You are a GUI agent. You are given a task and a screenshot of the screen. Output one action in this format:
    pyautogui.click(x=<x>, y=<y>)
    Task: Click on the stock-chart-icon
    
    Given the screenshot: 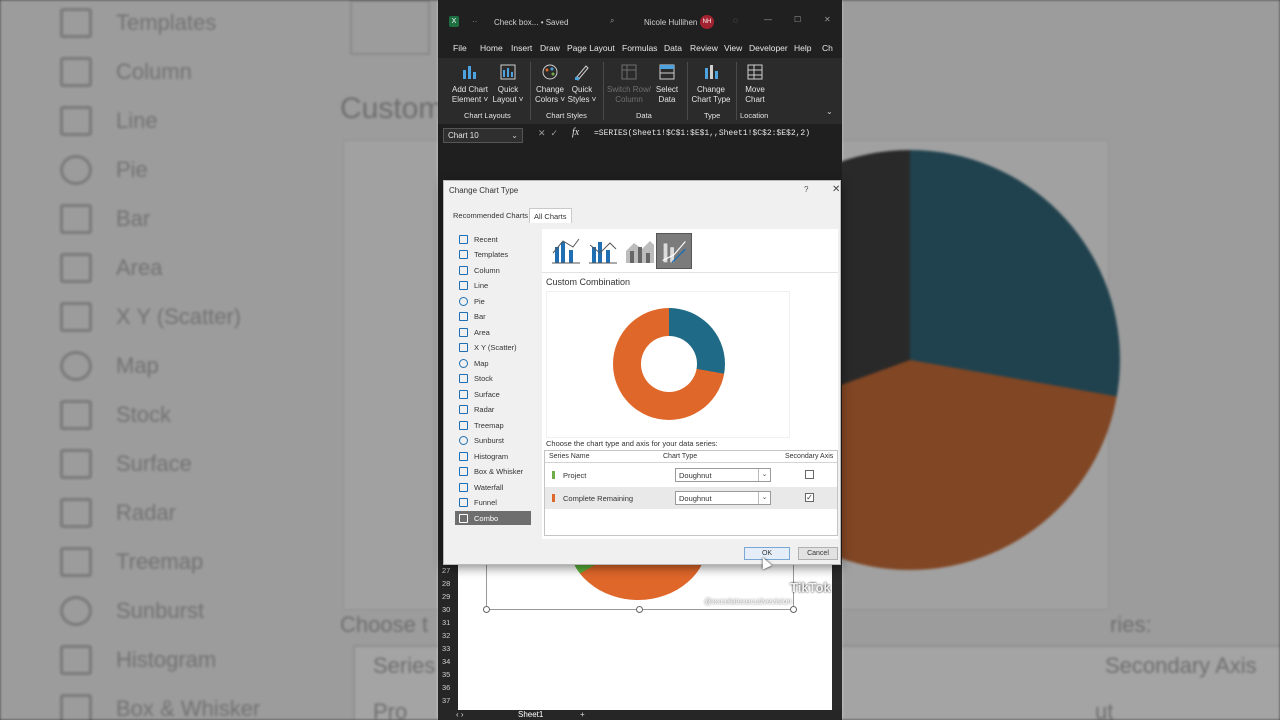 What is the action you would take?
    pyautogui.click(x=463, y=378)
    